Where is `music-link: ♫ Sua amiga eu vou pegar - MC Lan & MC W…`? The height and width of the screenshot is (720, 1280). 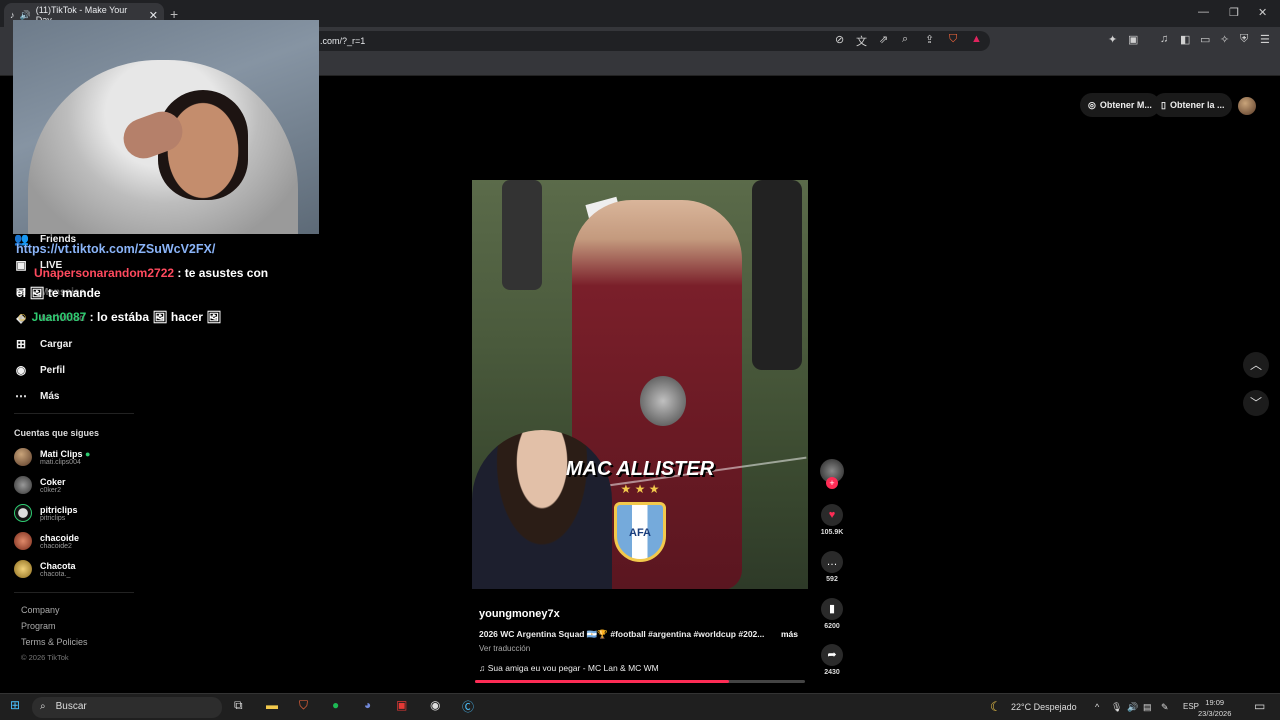 music-link: ♫ Sua amiga eu vou pegar - MC Lan & MC W… is located at coordinates (569, 668).